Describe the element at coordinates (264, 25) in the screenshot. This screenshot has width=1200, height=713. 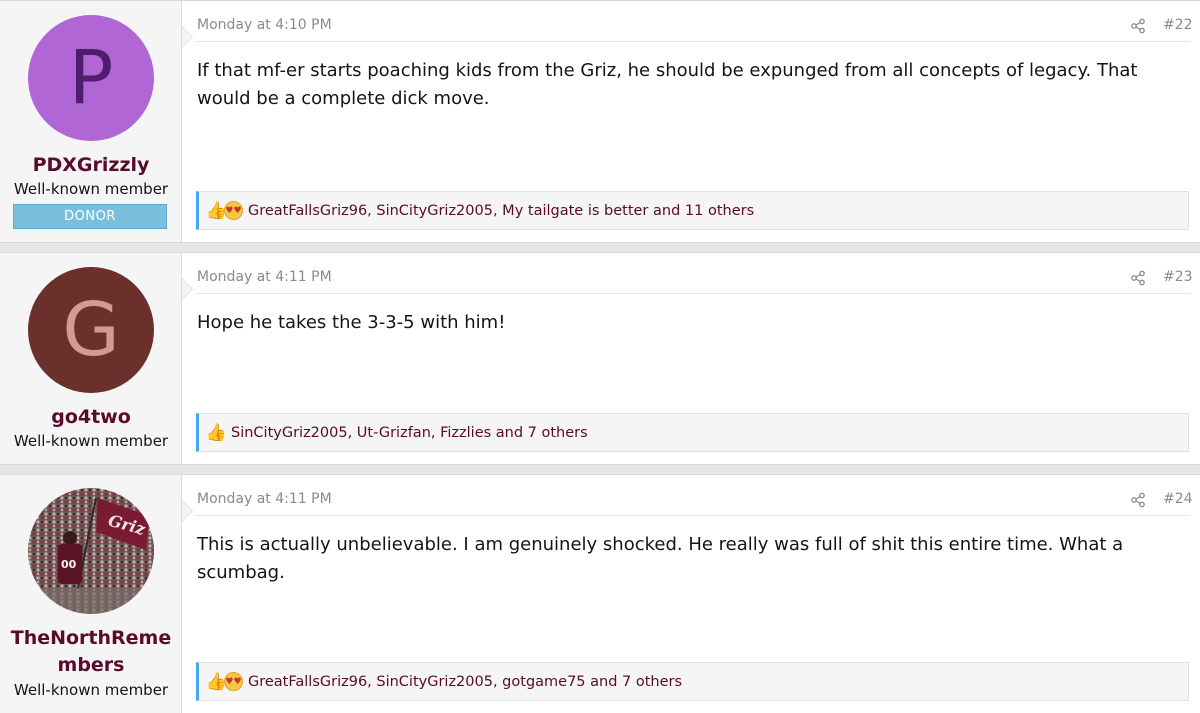
I see `post-date: Monday at 4:10 PM` at that location.